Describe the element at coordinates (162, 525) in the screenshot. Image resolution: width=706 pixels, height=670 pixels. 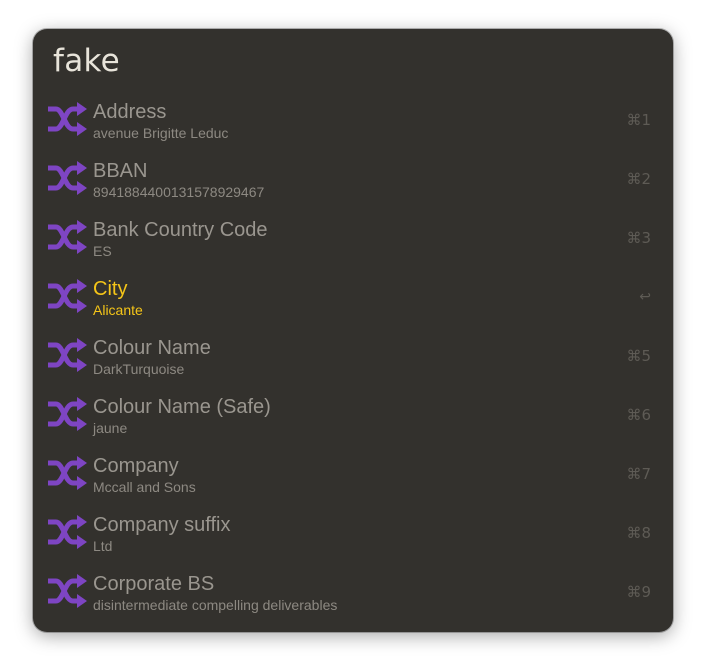
I see `result-title: Company suffix` at that location.